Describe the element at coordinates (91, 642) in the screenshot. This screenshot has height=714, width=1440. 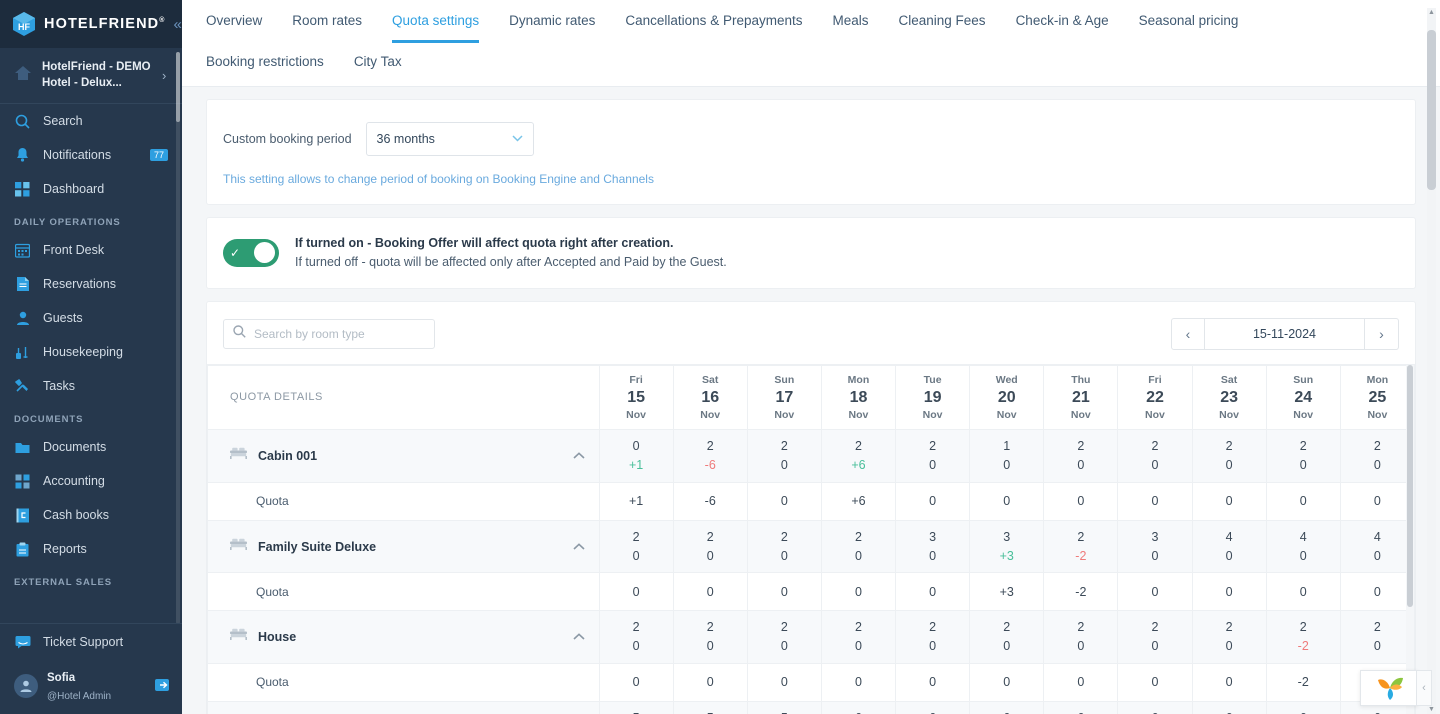
I see `sidebar-item-ticket-support: Ticket Support` at that location.